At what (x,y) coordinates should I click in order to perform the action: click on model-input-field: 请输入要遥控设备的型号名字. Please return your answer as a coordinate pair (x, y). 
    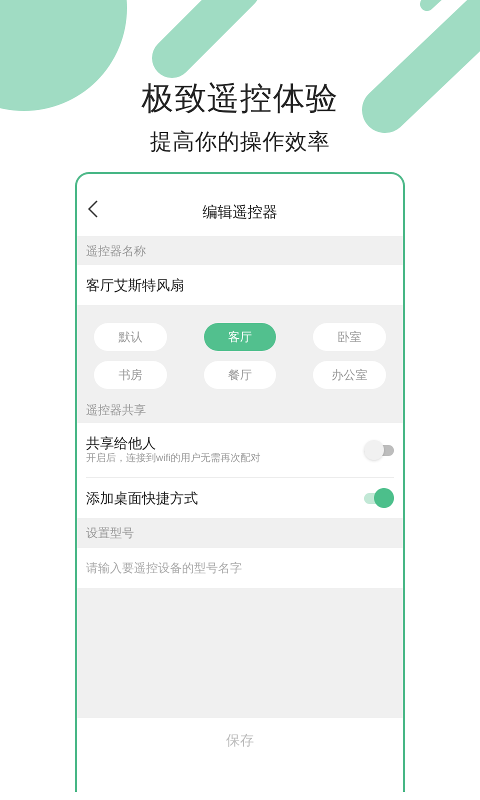
    Looking at the image, I should click on (240, 568).